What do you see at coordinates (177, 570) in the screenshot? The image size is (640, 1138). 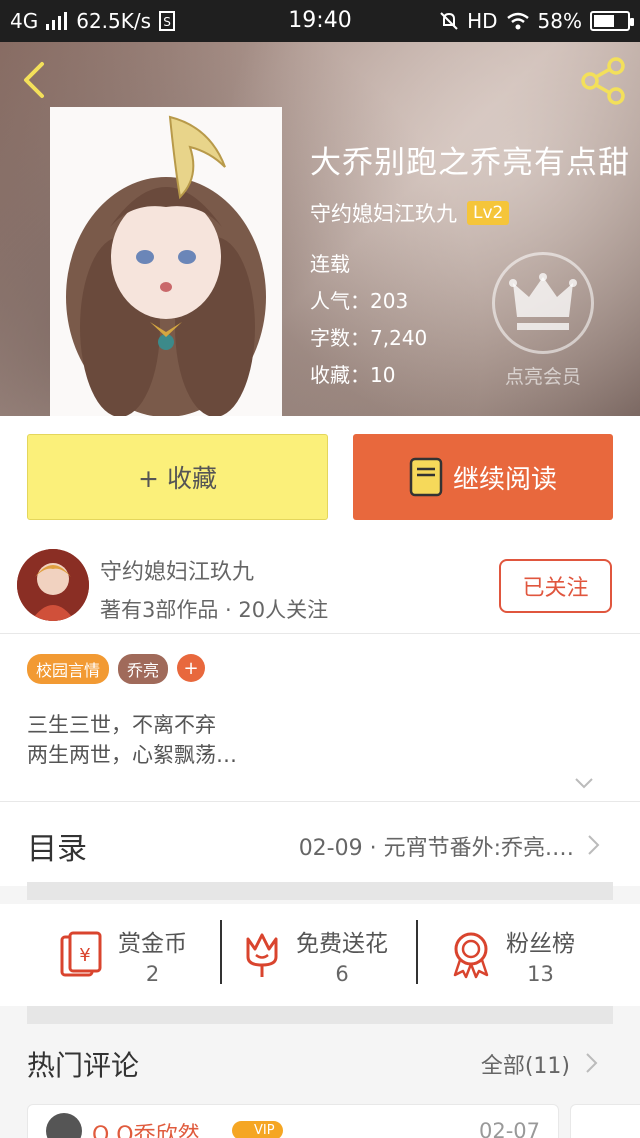 I see `author-card-name: 守约媳妇江玖九` at bounding box center [177, 570].